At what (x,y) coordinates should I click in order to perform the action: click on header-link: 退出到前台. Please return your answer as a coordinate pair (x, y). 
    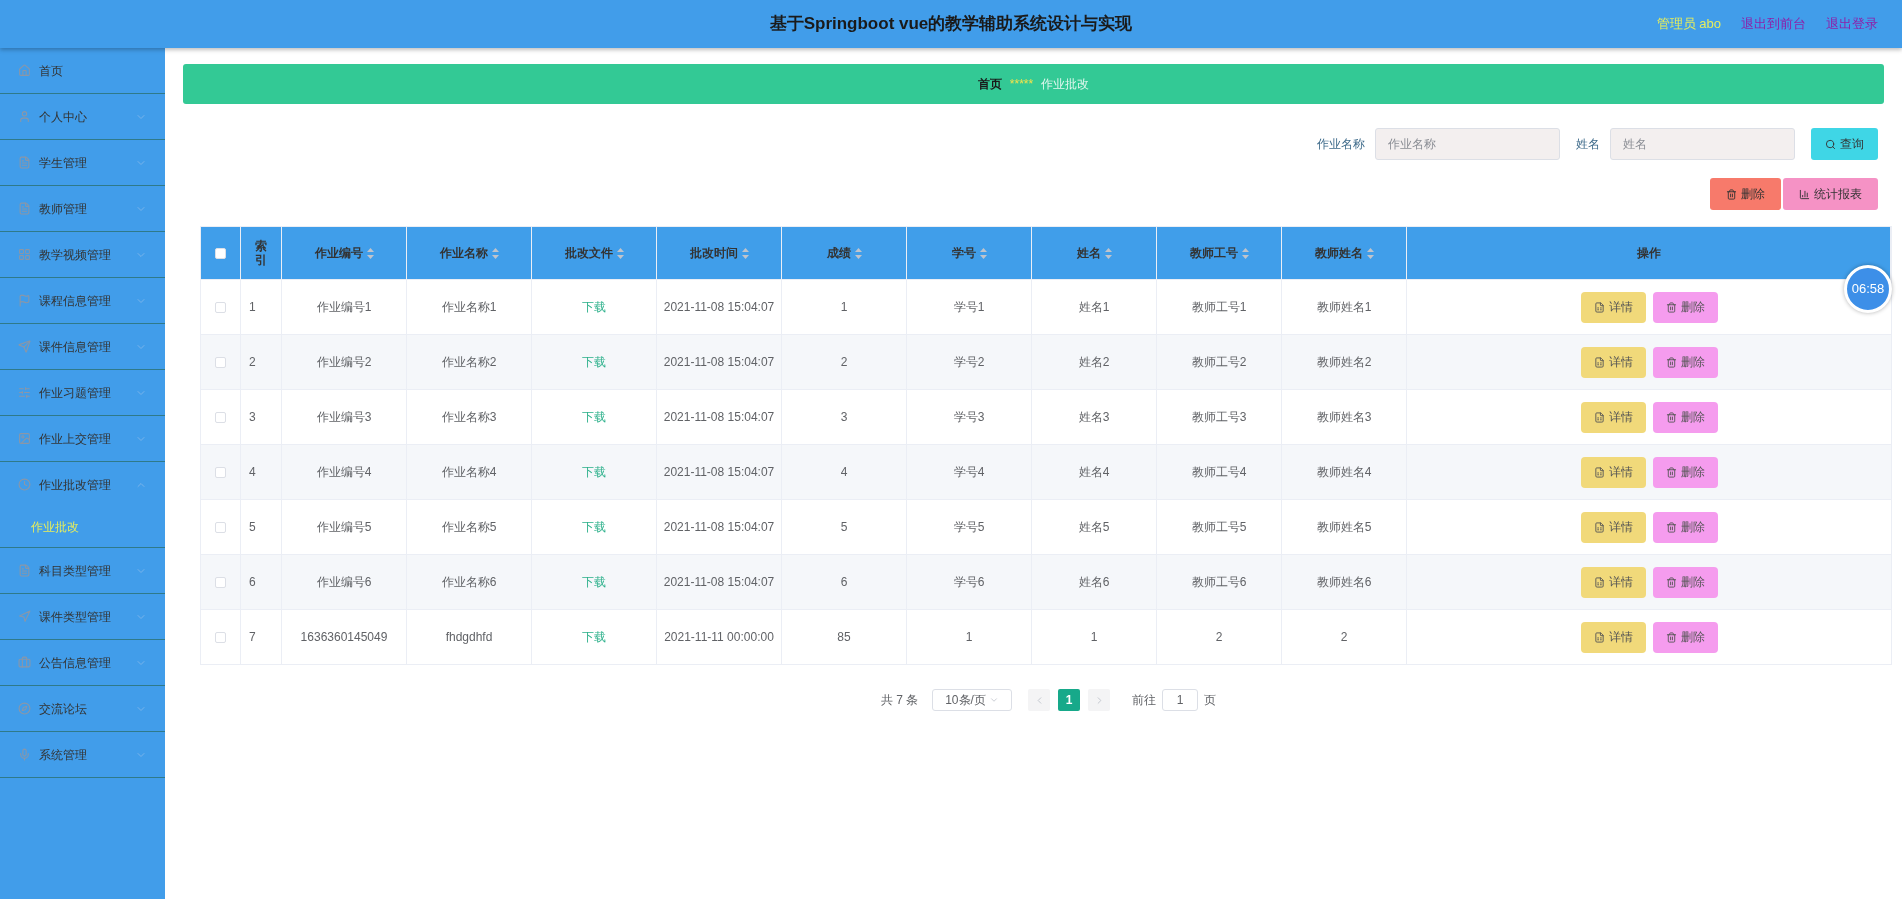
    Looking at the image, I should click on (1773, 24).